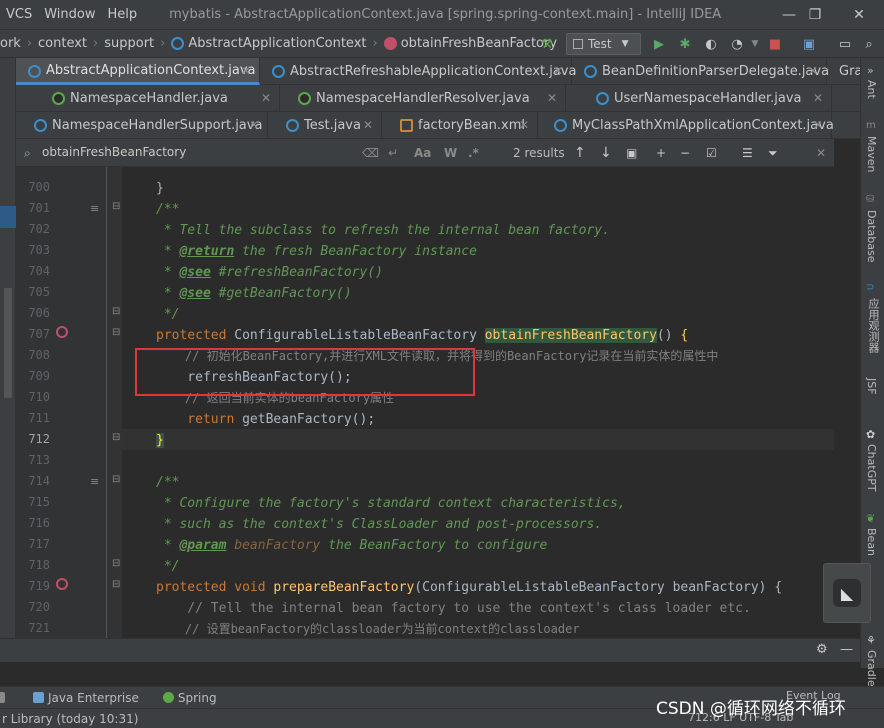 The image size is (884, 728). I want to click on breadcrumb-support: support, so click(129, 43).